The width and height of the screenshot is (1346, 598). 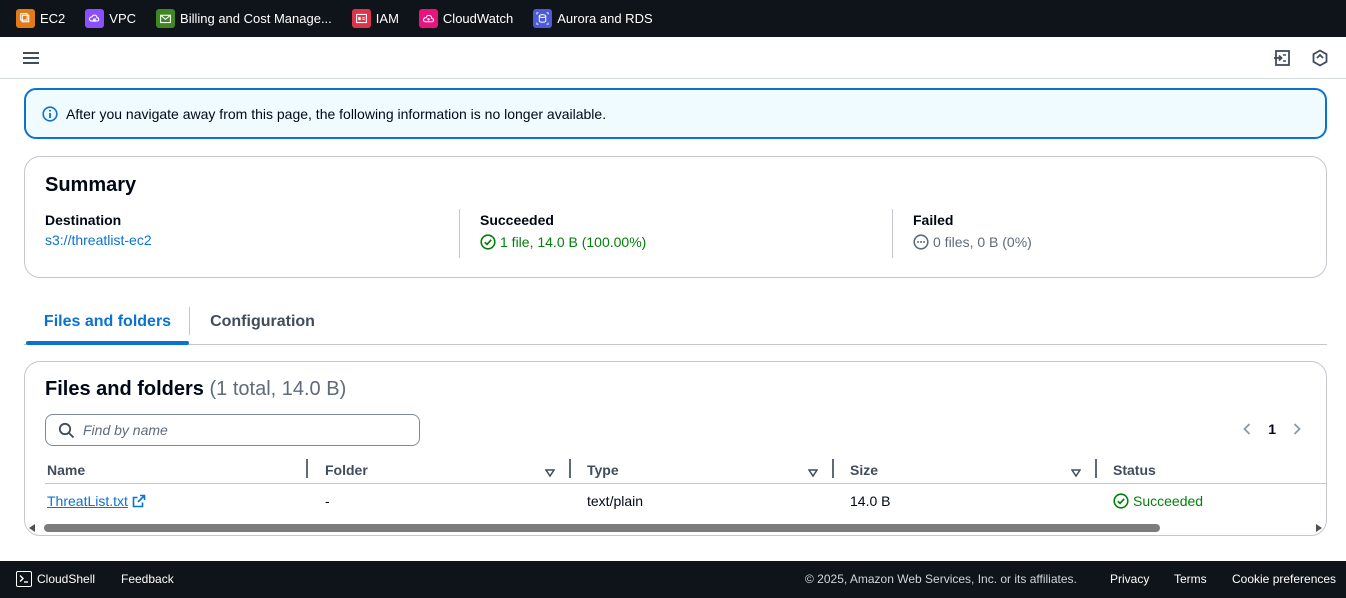 What do you see at coordinates (107, 322) in the screenshot?
I see `tab-files-and-folders: Files and folders` at bounding box center [107, 322].